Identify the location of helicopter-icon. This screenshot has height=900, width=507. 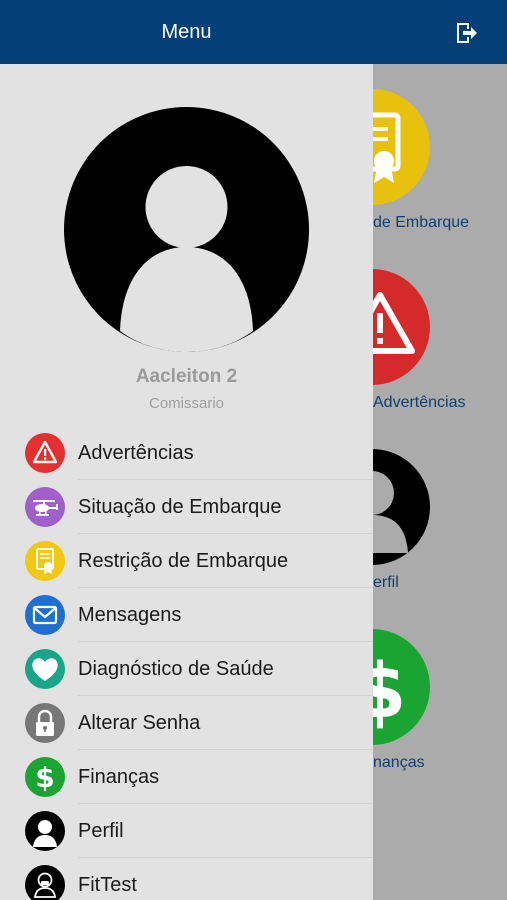
(45, 507).